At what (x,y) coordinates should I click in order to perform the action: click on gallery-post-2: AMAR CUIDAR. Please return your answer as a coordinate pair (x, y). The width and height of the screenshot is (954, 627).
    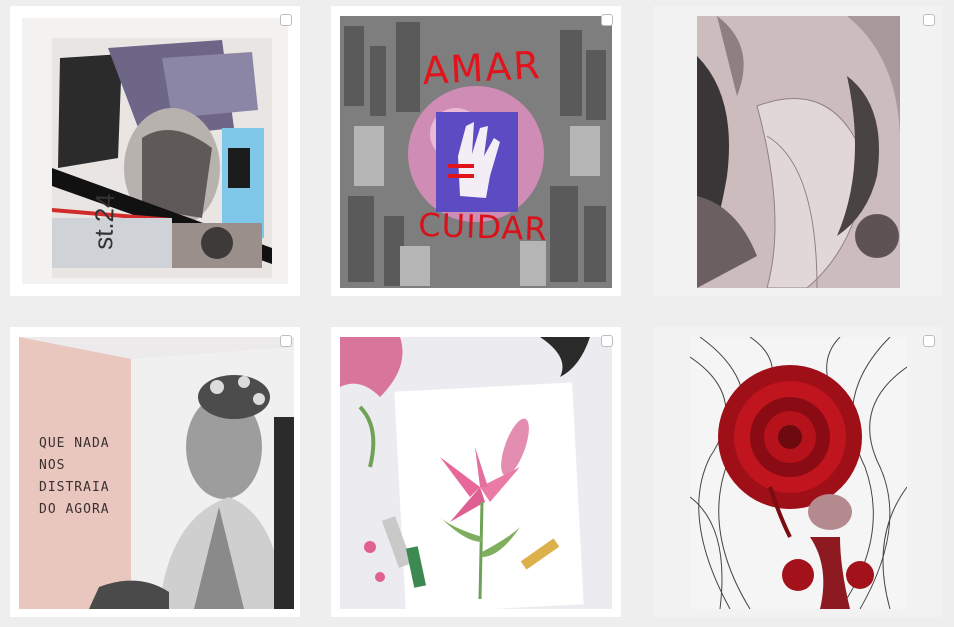
    Looking at the image, I should click on (476, 151).